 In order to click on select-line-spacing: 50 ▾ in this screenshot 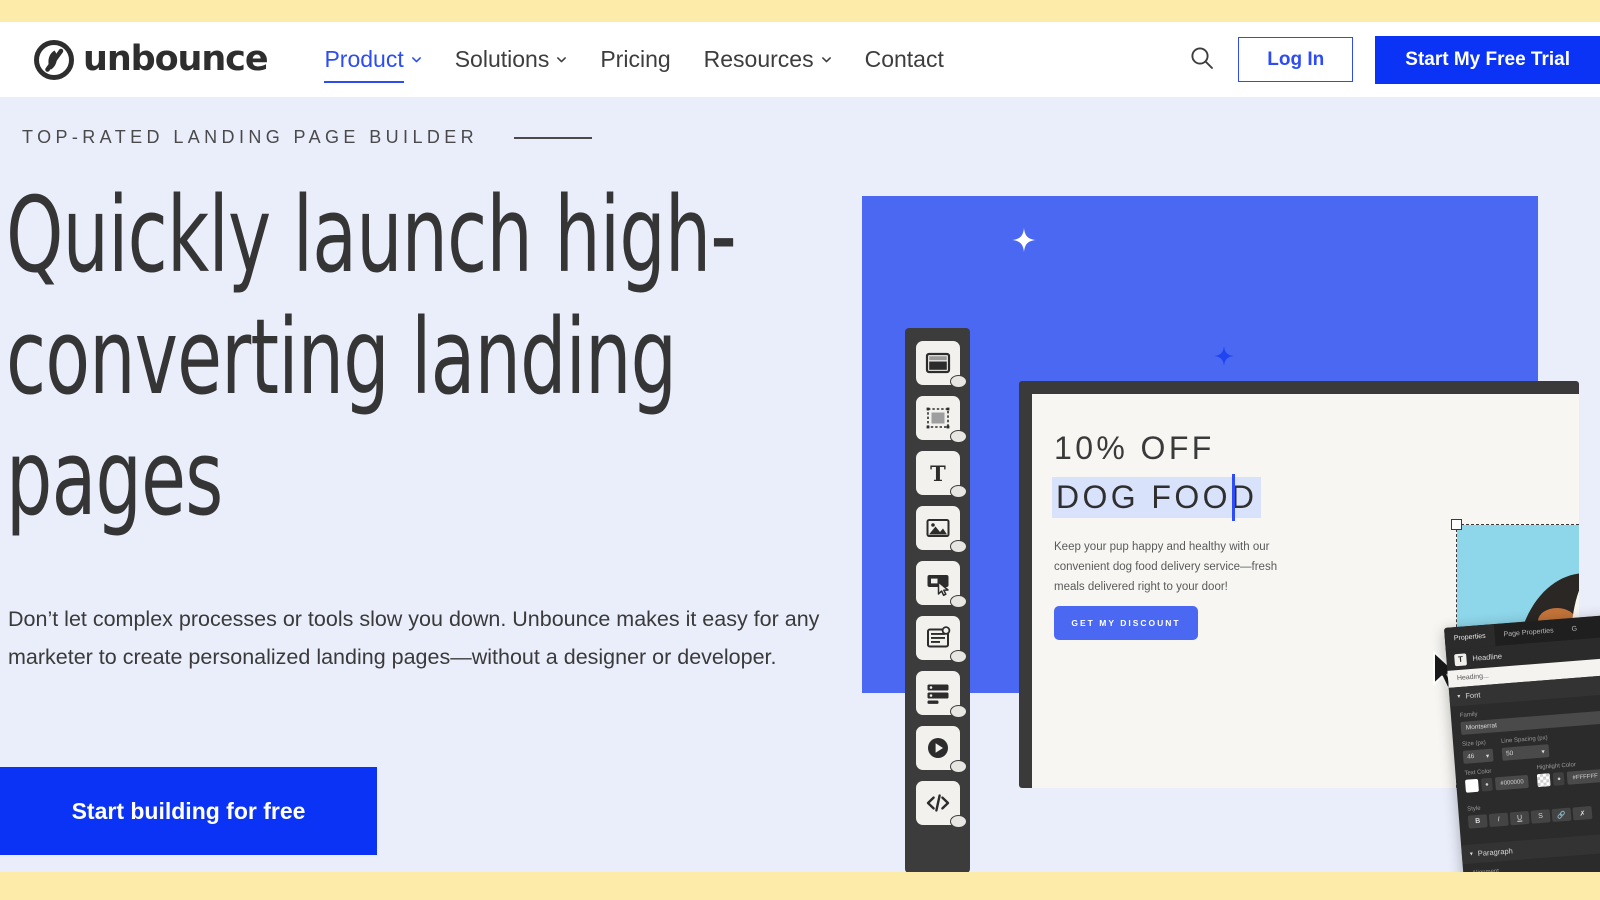, I will do `click(1525, 752)`.